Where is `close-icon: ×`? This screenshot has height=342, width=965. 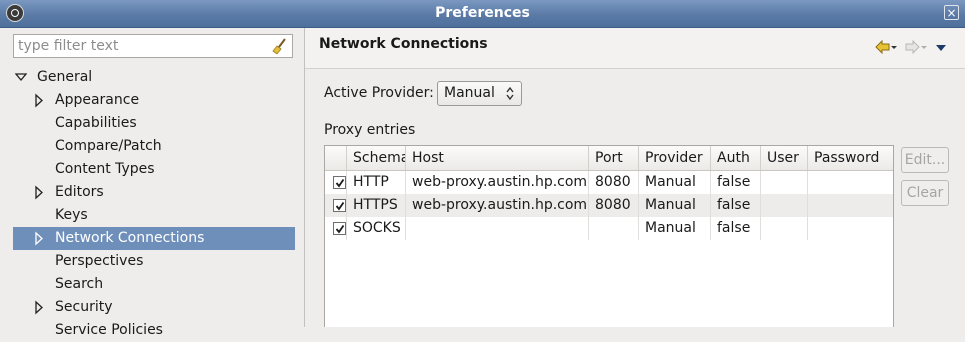 close-icon: × is located at coordinates (951, 12).